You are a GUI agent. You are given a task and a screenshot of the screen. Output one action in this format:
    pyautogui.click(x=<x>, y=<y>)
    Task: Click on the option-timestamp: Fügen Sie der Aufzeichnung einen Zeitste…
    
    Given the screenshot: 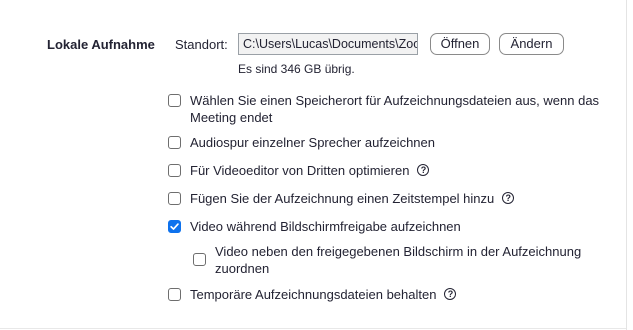 What is the action you would take?
    pyautogui.click(x=341, y=198)
    